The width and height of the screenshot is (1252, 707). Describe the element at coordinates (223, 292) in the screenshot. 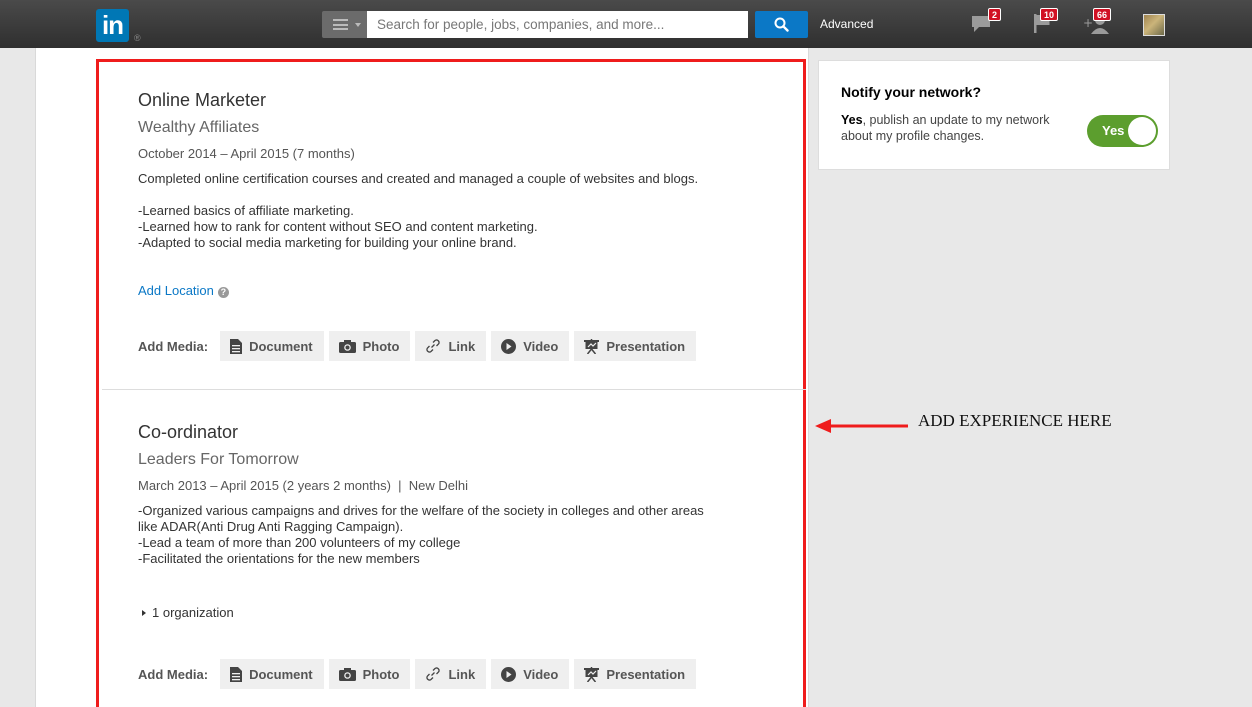

I see `help-icon: ?` at that location.